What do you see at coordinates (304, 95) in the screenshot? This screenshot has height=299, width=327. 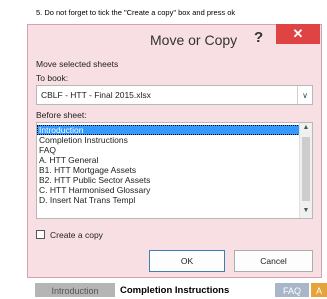 I see `chevron-down-icon: ∨` at bounding box center [304, 95].